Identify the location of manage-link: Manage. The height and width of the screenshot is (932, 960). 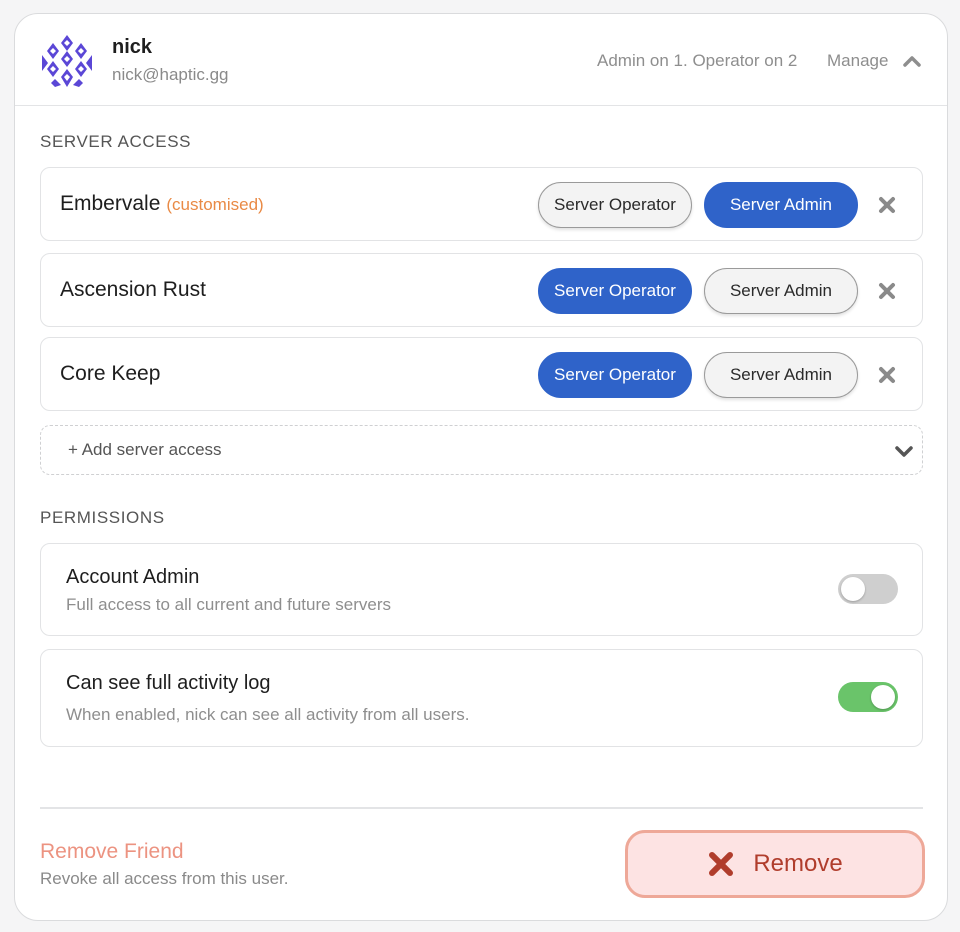
(857, 61).